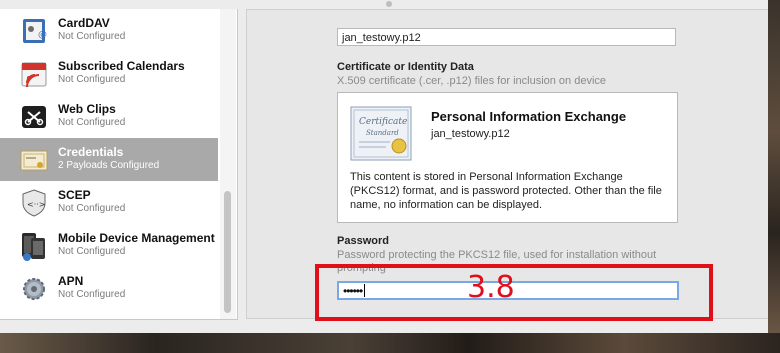  I want to click on calendar-icon, so click(34, 75).